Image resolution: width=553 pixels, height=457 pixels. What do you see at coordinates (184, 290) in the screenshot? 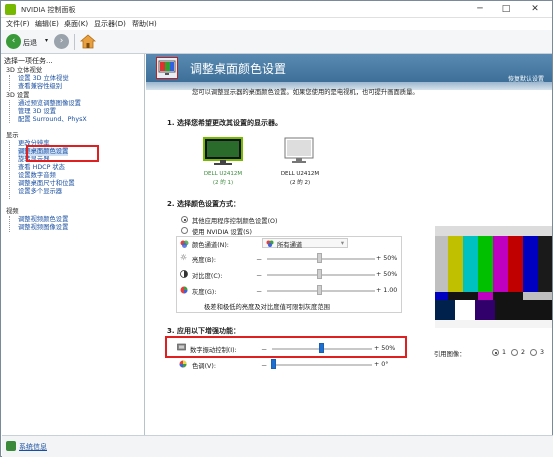
I see `gamma-icon` at bounding box center [184, 290].